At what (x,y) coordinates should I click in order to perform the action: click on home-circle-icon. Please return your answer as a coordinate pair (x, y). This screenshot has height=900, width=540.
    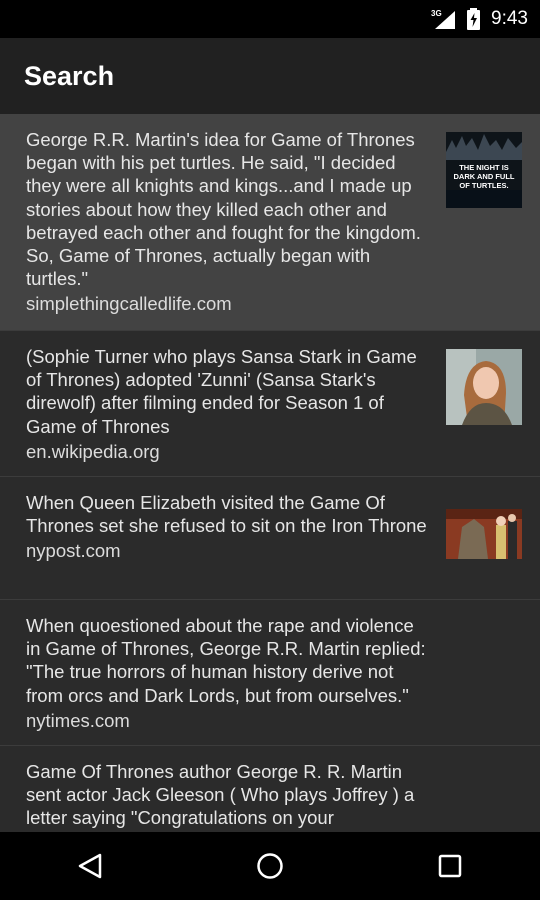
    Looking at the image, I should click on (270, 866).